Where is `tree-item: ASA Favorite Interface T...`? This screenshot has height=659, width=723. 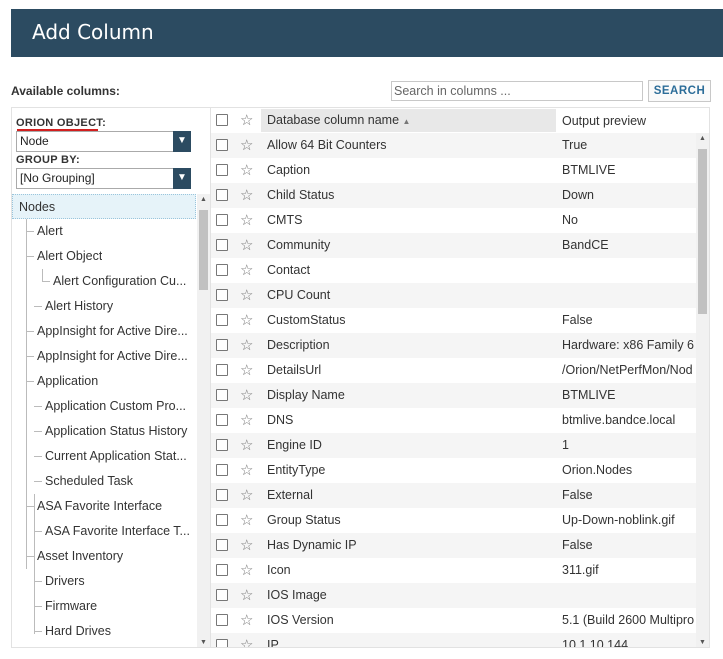
tree-item: ASA Favorite Interface T... is located at coordinates (120, 531).